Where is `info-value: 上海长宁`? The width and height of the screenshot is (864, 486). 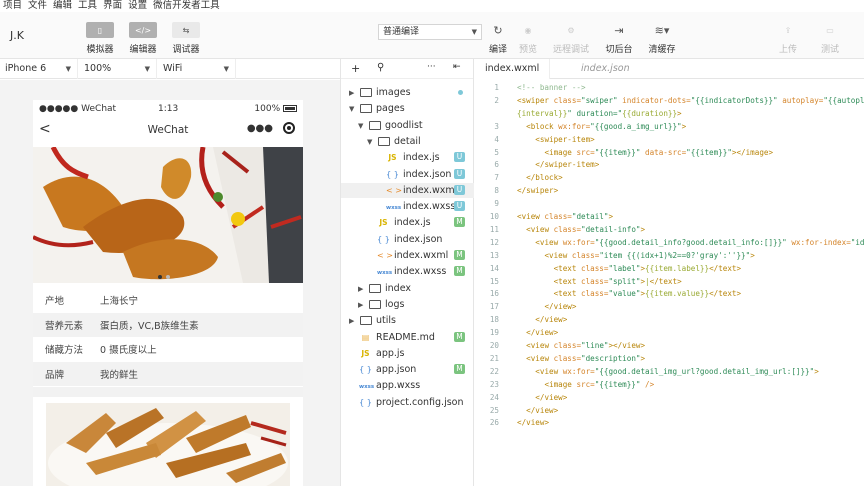 info-value: 上海长宁 is located at coordinates (119, 302).